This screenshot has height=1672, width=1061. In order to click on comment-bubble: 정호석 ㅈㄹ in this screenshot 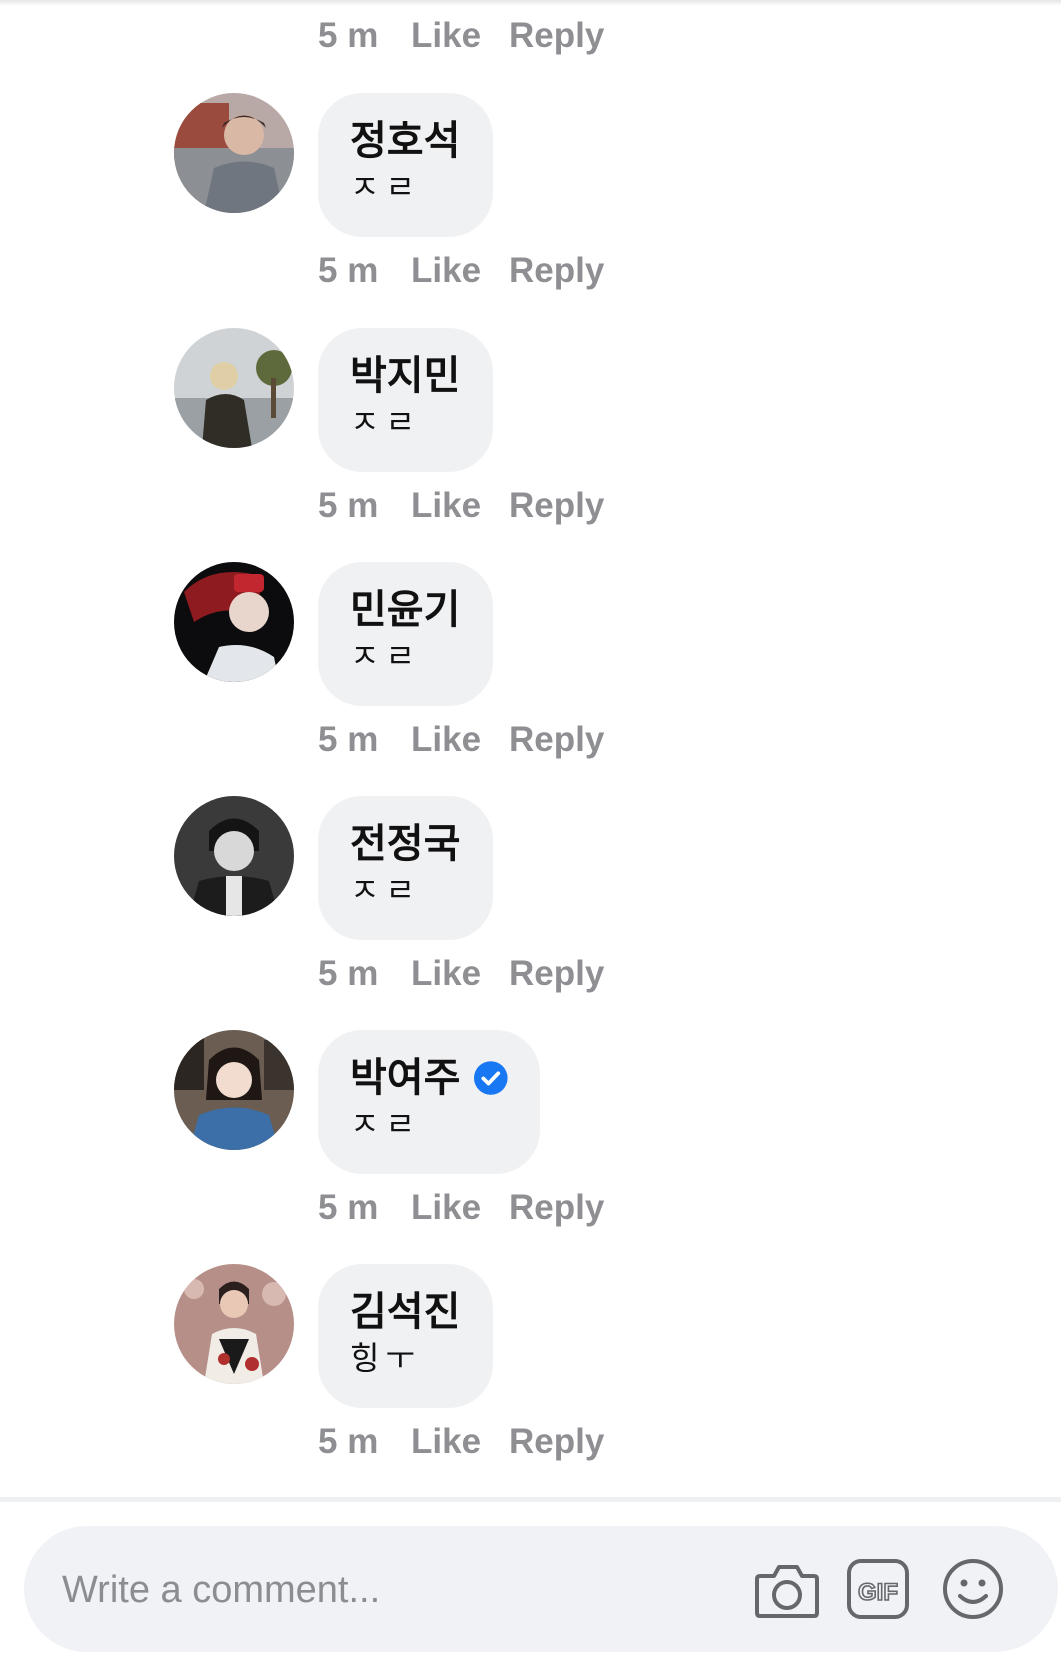, I will do `click(405, 165)`.